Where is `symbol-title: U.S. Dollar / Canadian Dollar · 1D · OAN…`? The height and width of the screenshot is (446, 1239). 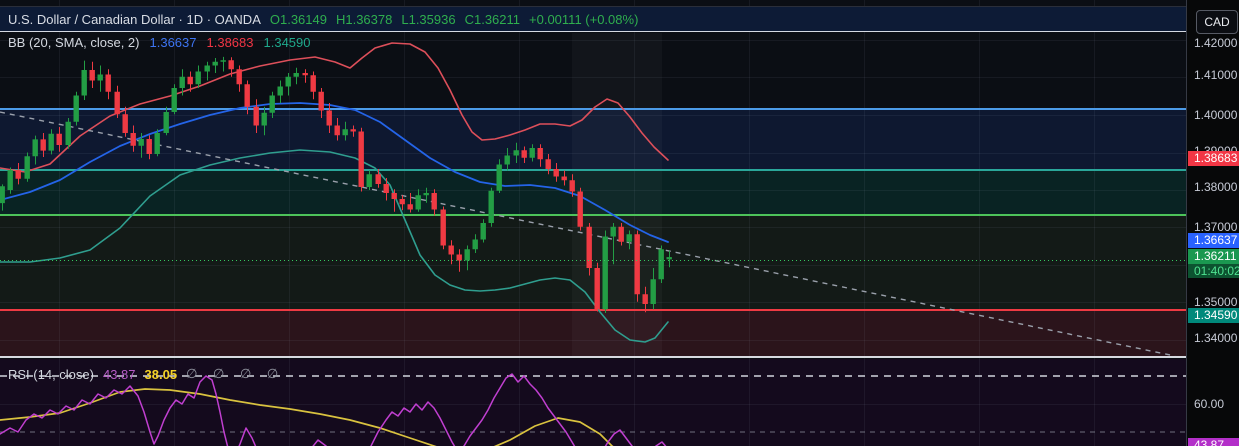
symbol-title: U.S. Dollar / Canadian Dollar · 1D · OAN… is located at coordinates (134, 19).